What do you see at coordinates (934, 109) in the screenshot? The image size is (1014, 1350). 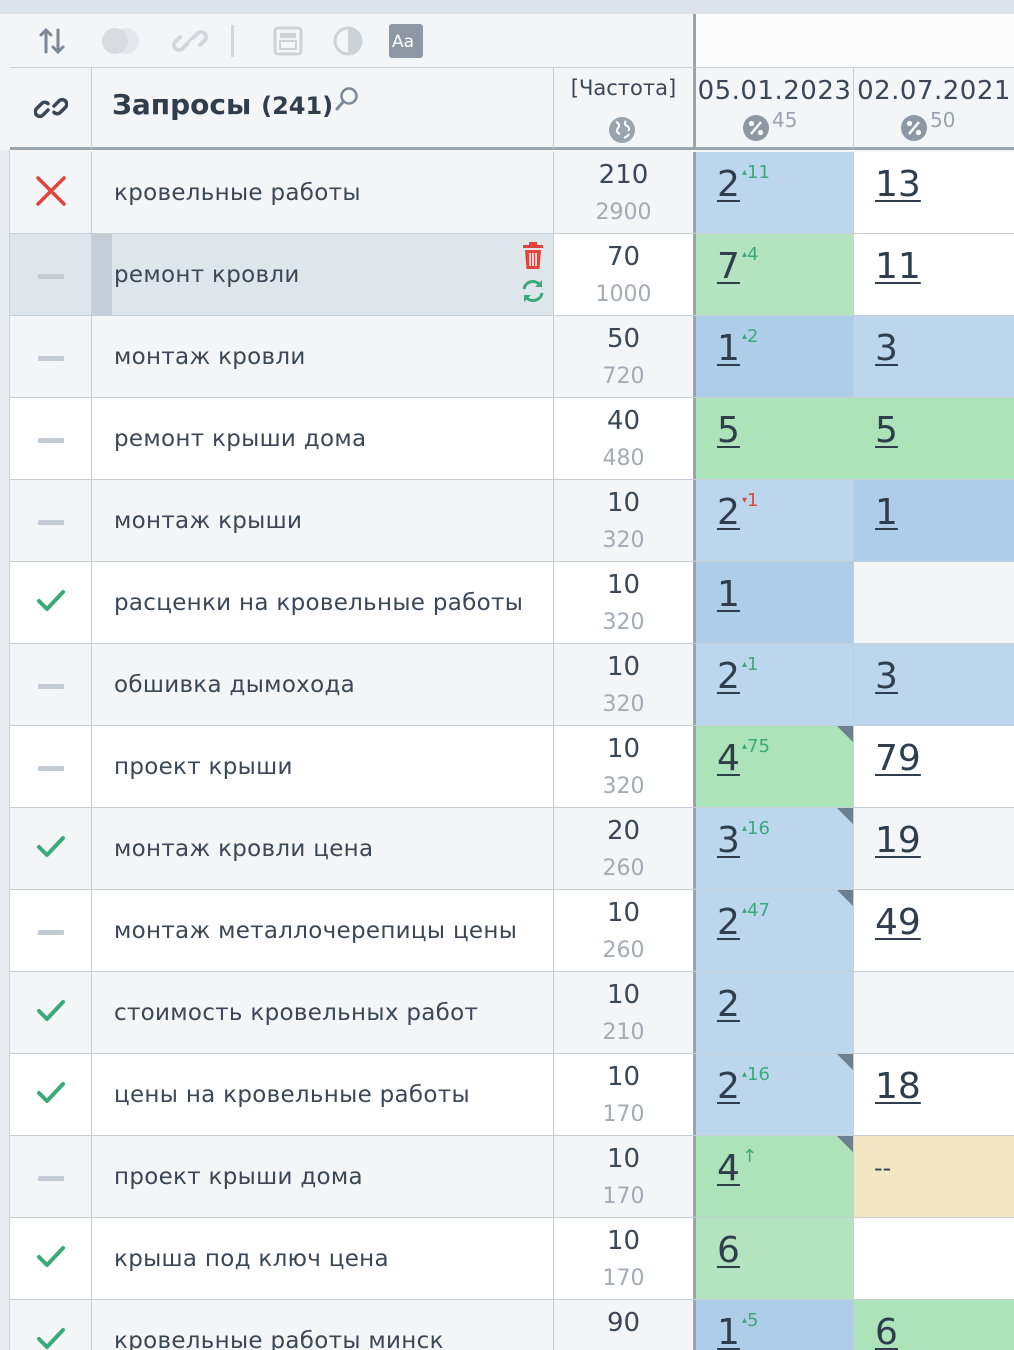 I see `header-date-2: 02.07.2021 50` at bounding box center [934, 109].